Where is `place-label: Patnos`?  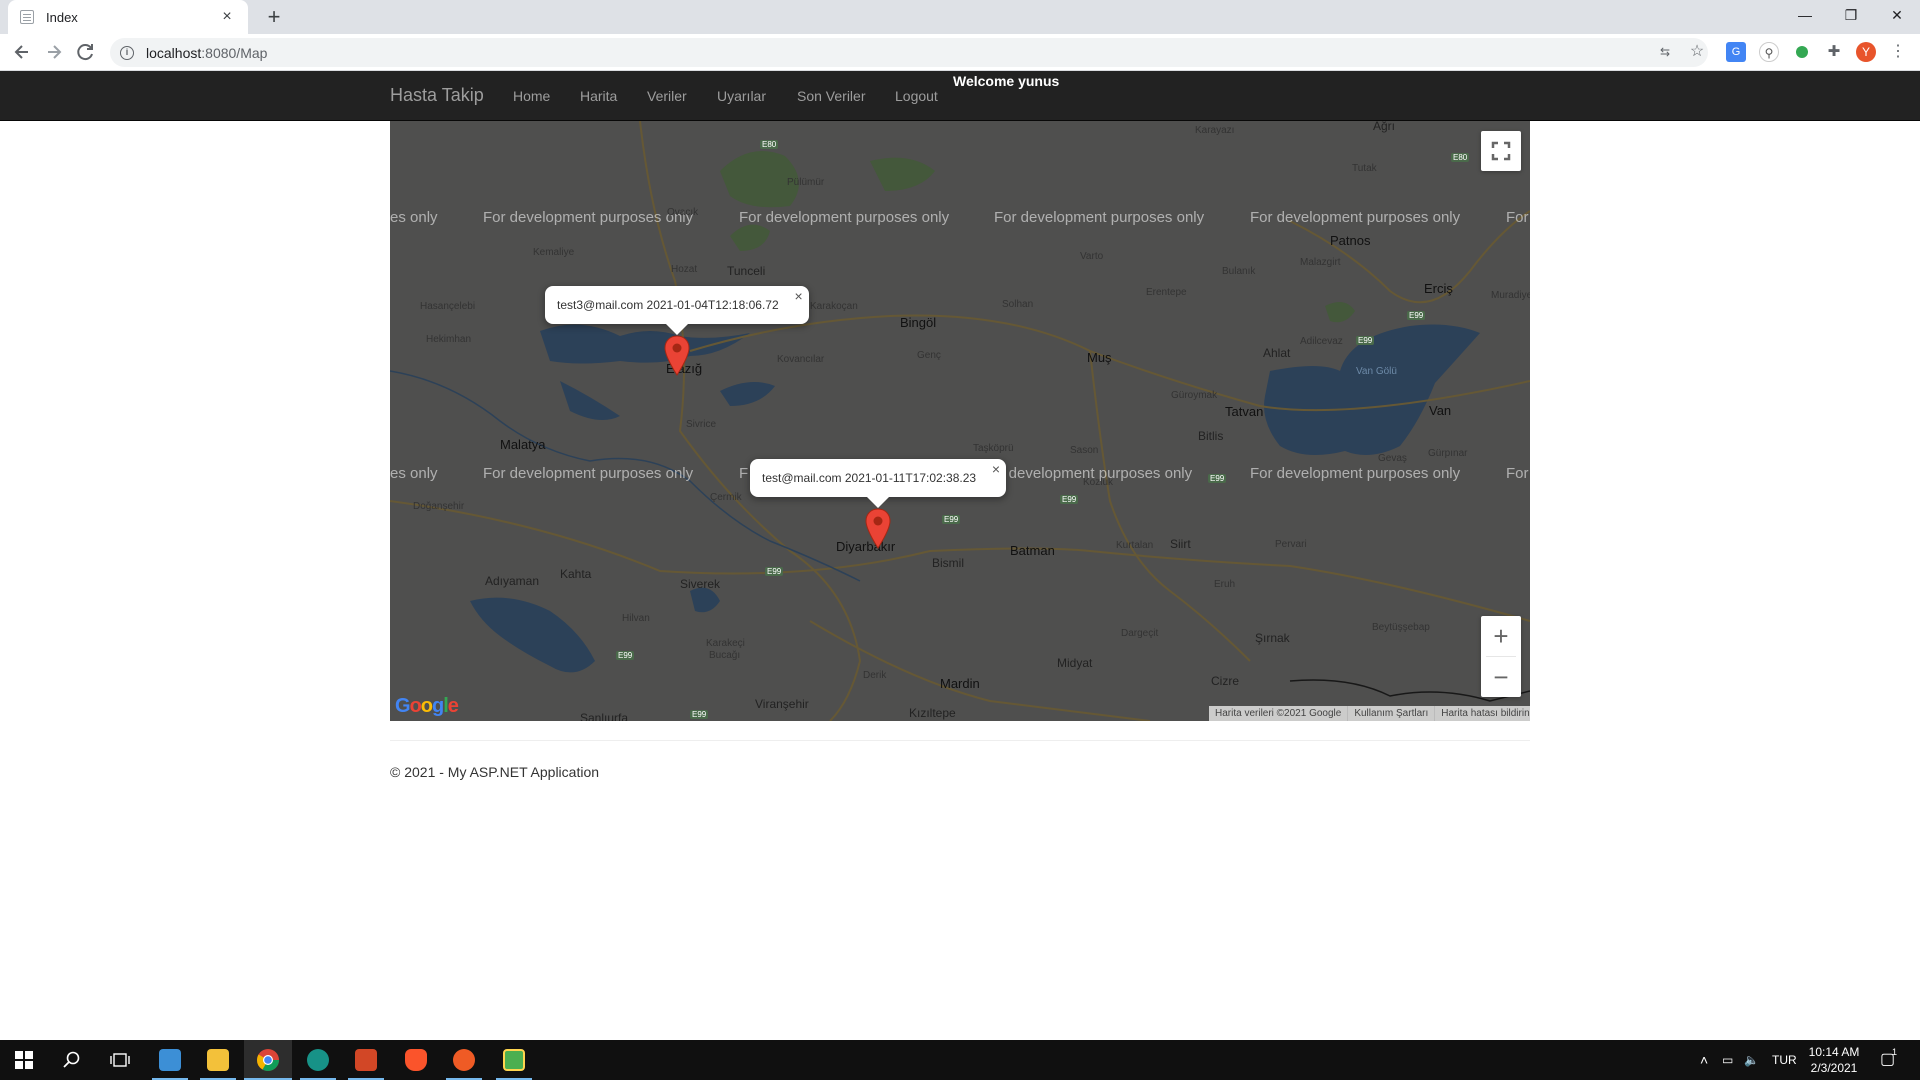 place-label: Patnos is located at coordinates (1350, 240).